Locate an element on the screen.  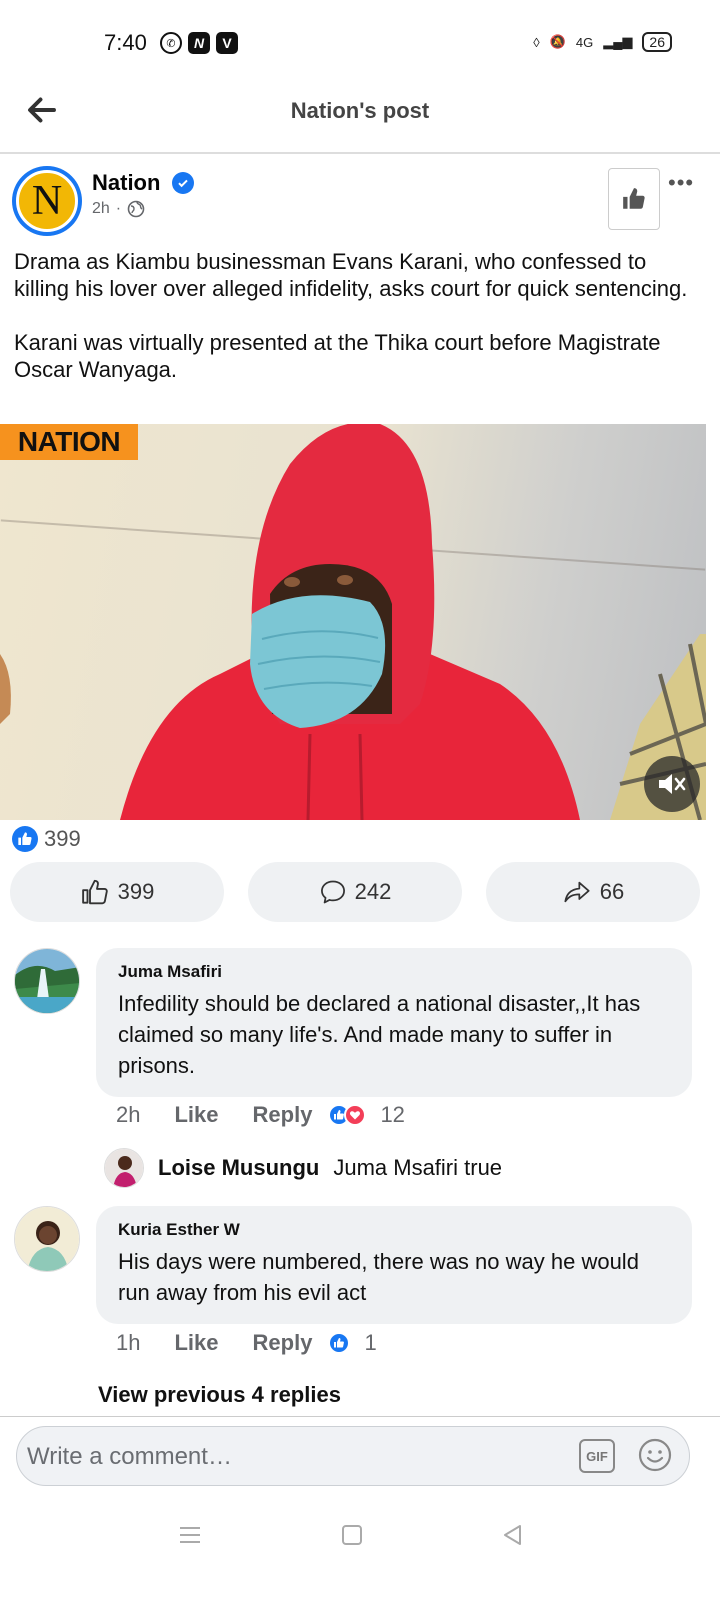
network-type: 4G is located at coordinates (584, 42).